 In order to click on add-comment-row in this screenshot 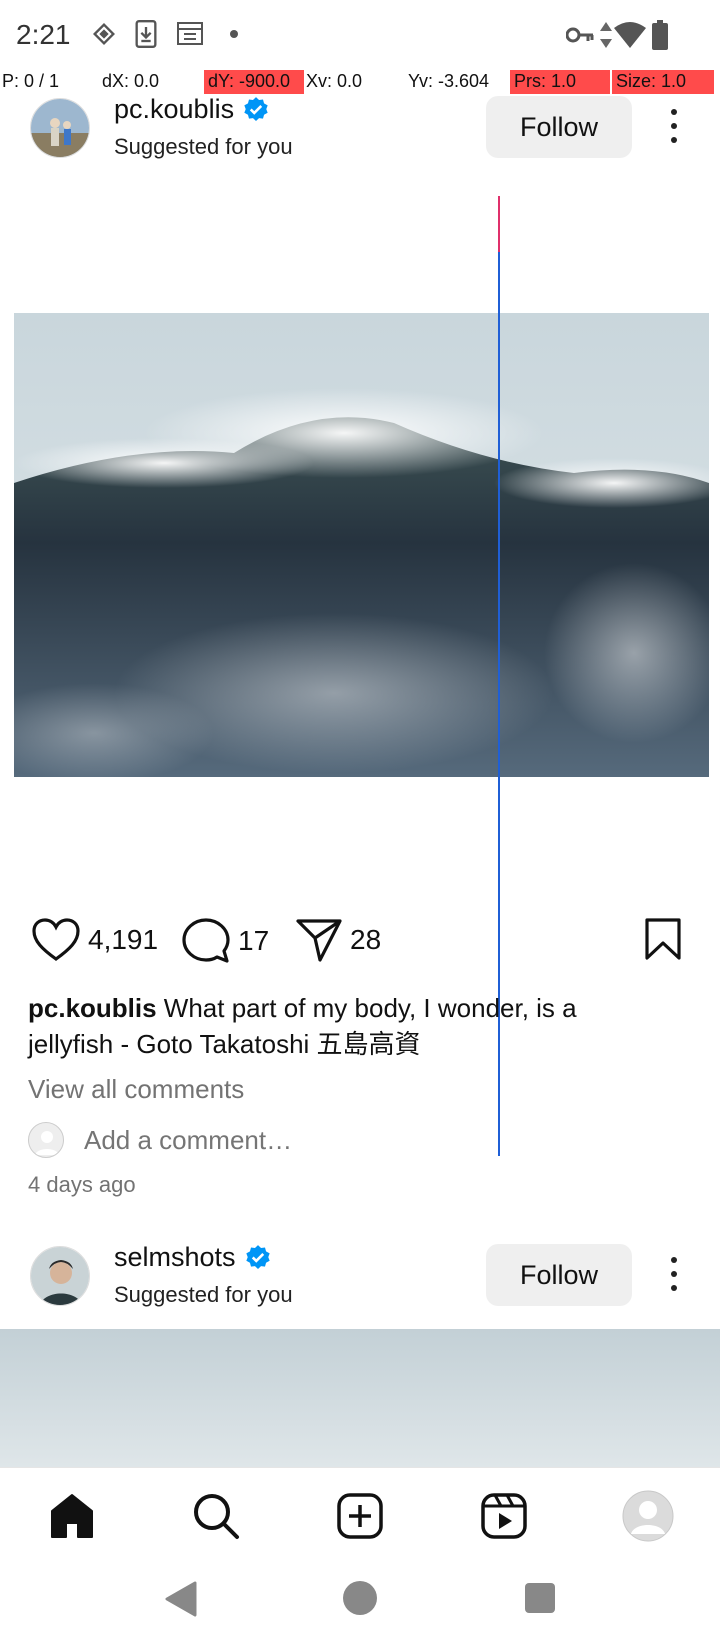, I will do `click(223, 1140)`.